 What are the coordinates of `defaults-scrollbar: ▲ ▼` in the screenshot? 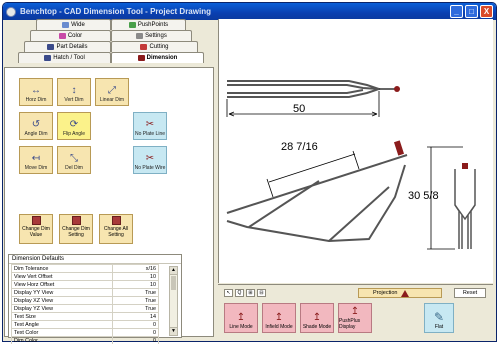 It's located at (173, 301).